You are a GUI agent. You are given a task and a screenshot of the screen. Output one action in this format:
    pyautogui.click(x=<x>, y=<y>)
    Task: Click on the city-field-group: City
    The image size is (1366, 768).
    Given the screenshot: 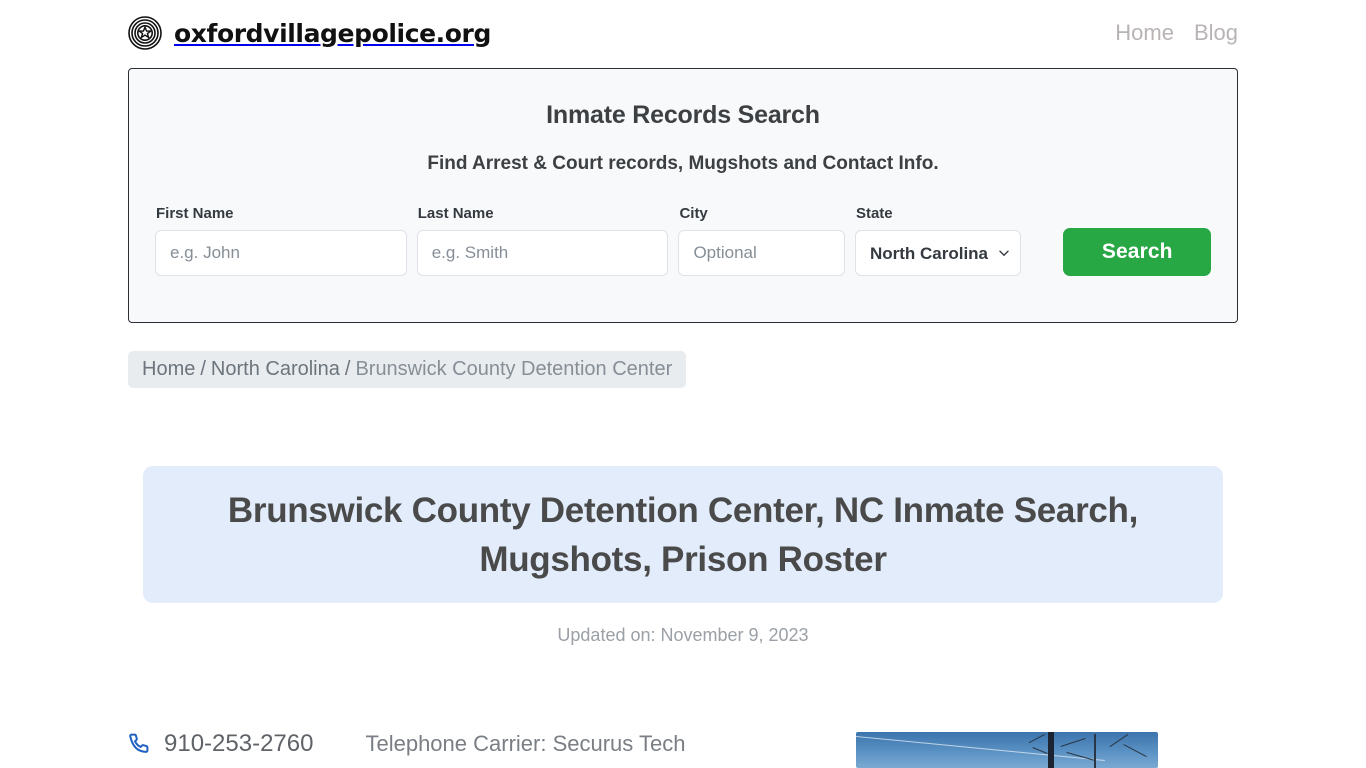 What is the action you would take?
    pyautogui.click(x=761, y=240)
    